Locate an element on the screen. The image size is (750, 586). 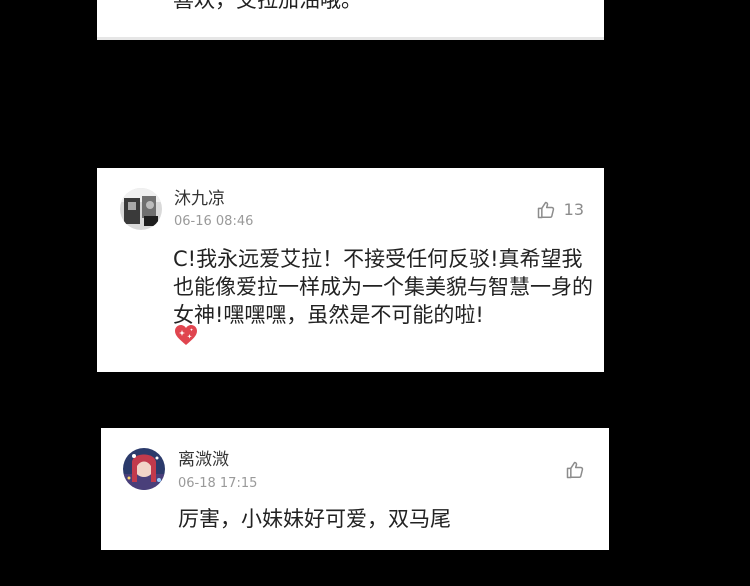
timestamp: 06-18 17:15 is located at coordinates (218, 483).